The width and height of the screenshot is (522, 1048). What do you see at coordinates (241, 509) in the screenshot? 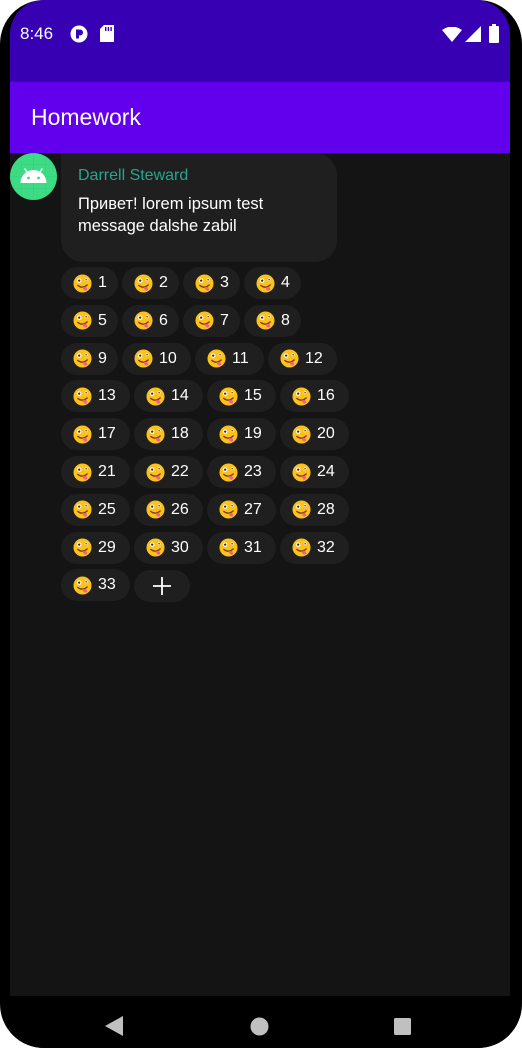
I see `reaction-chip: 27` at bounding box center [241, 509].